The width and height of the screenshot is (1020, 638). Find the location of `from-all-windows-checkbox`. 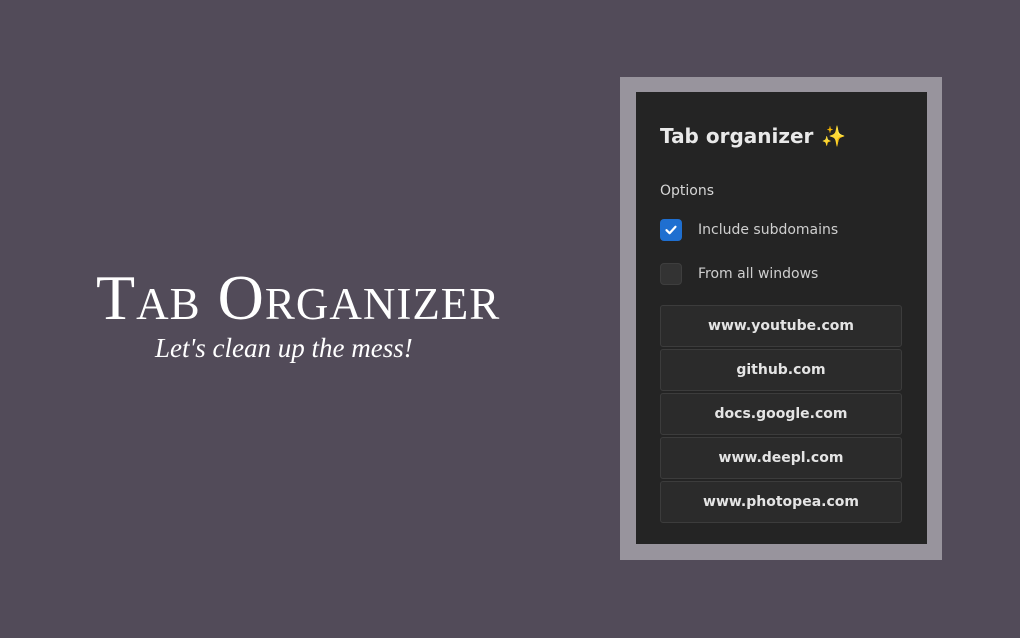

from-all-windows-checkbox is located at coordinates (671, 274).